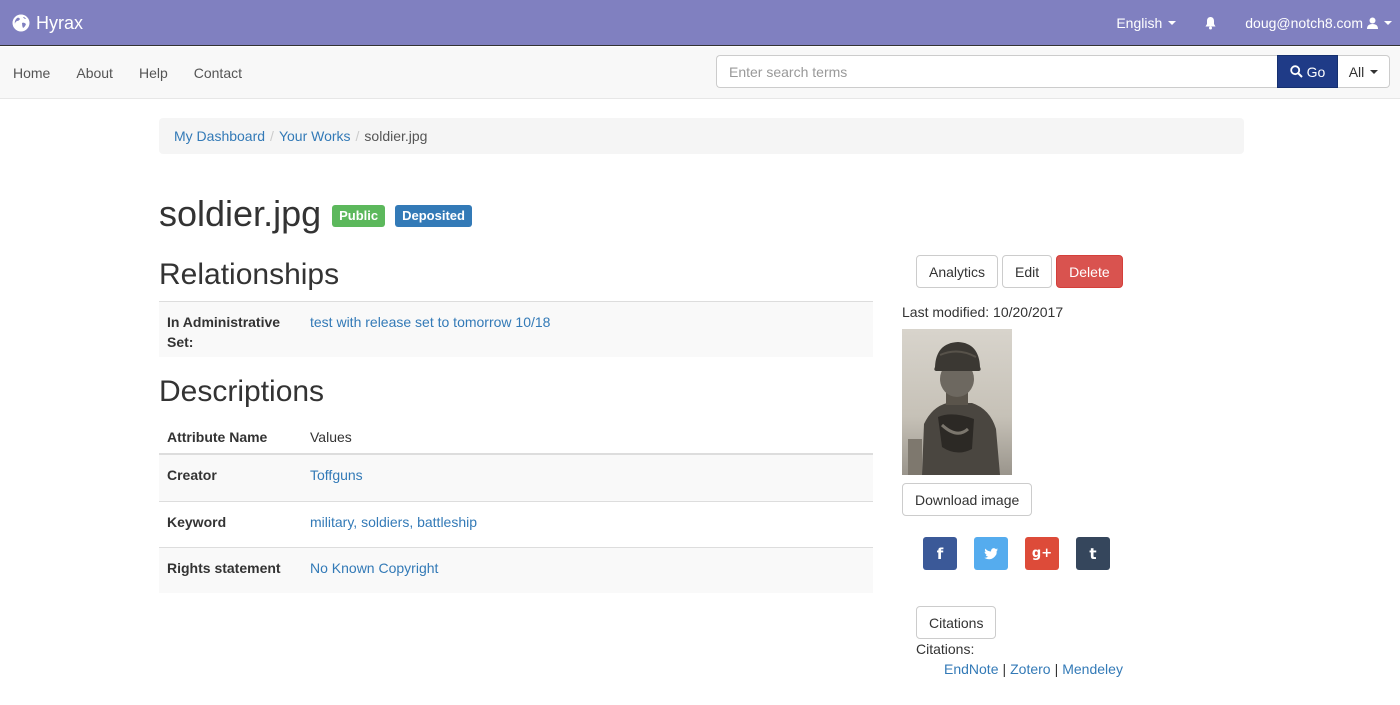 The width and height of the screenshot is (1400, 705). I want to click on work-title-row: soldier.jpg Public Deposited, so click(320, 214).